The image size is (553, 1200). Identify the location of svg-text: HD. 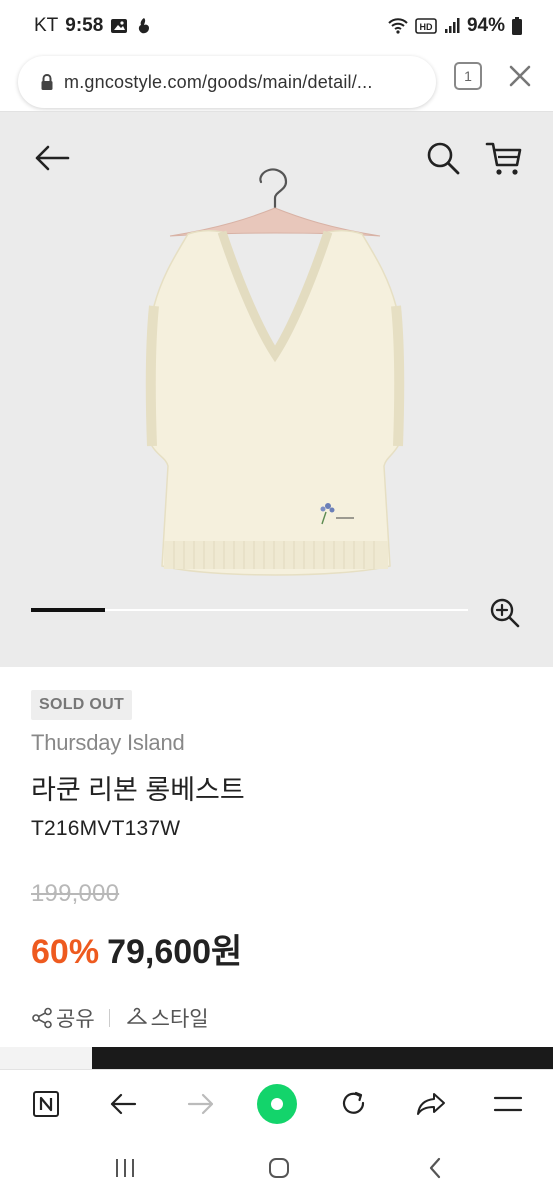
(425, 27).